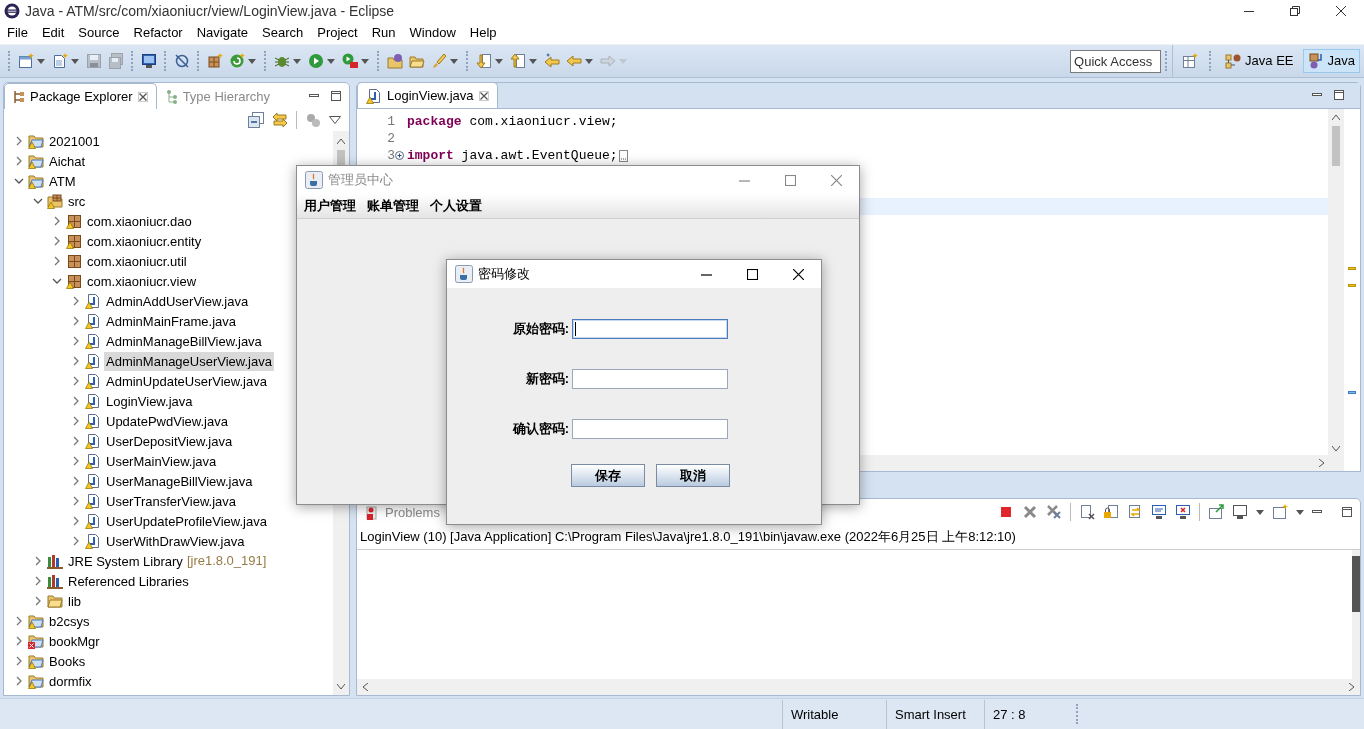 The image size is (1364, 729). Describe the element at coordinates (17, 33) in the screenshot. I see `menu-item: File` at that location.